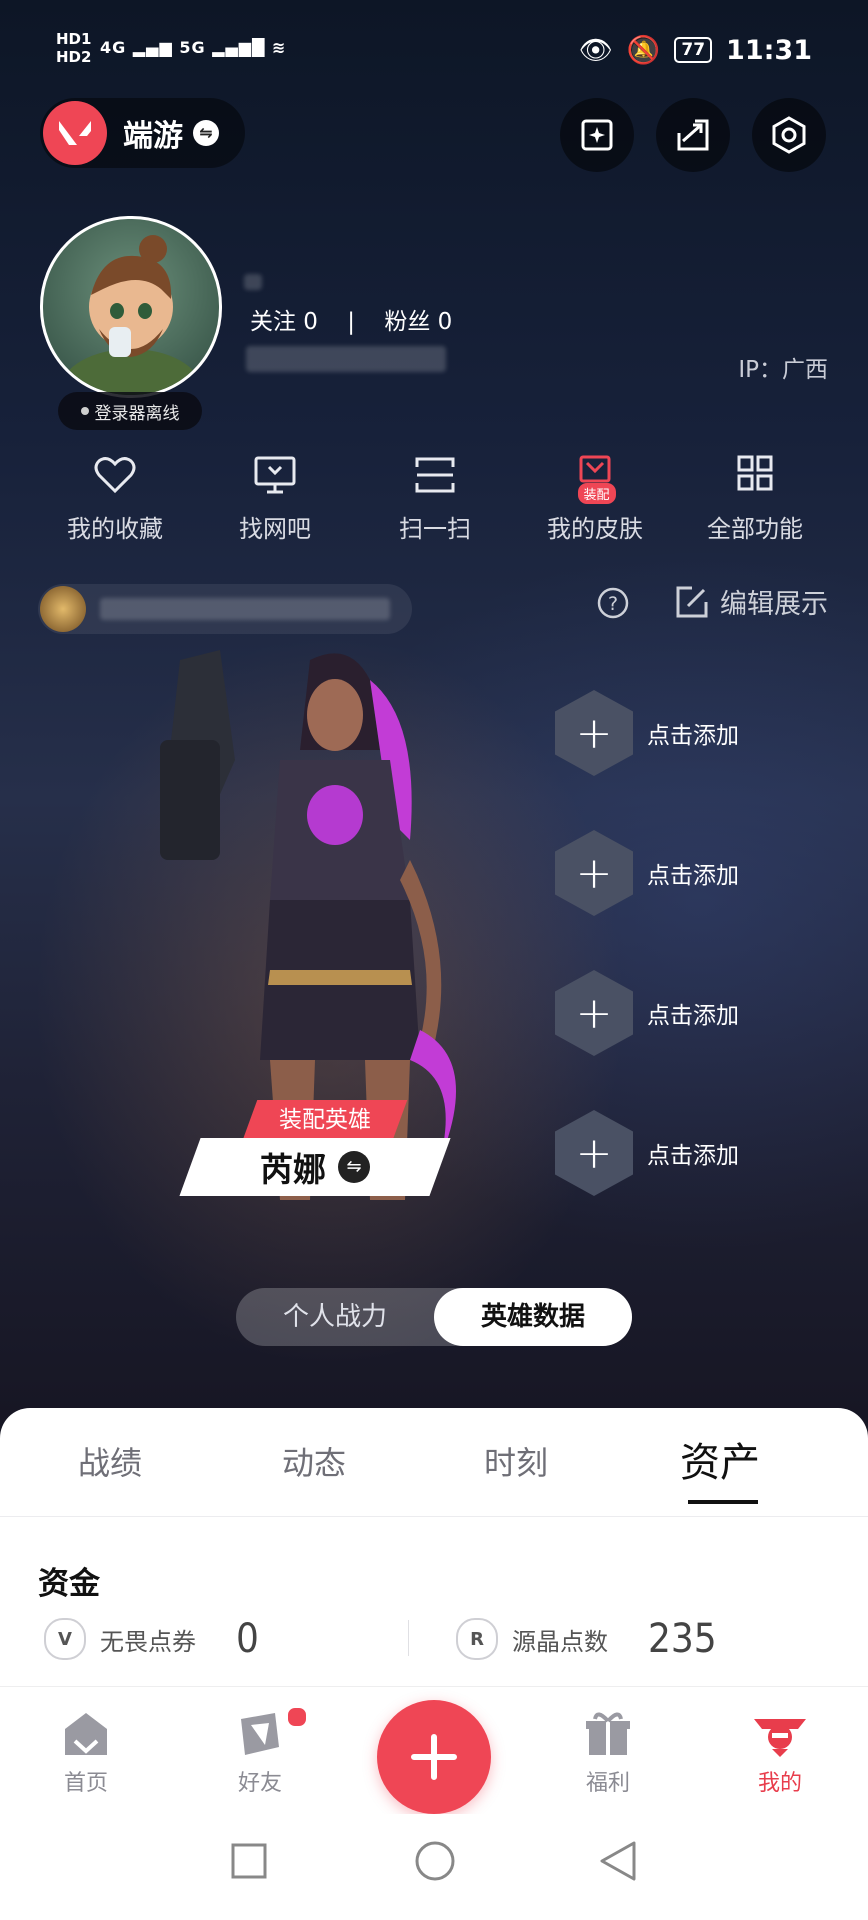 The width and height of the screenshot is (868, 1920). I want to click on friends-icon, so click(260, 1734).